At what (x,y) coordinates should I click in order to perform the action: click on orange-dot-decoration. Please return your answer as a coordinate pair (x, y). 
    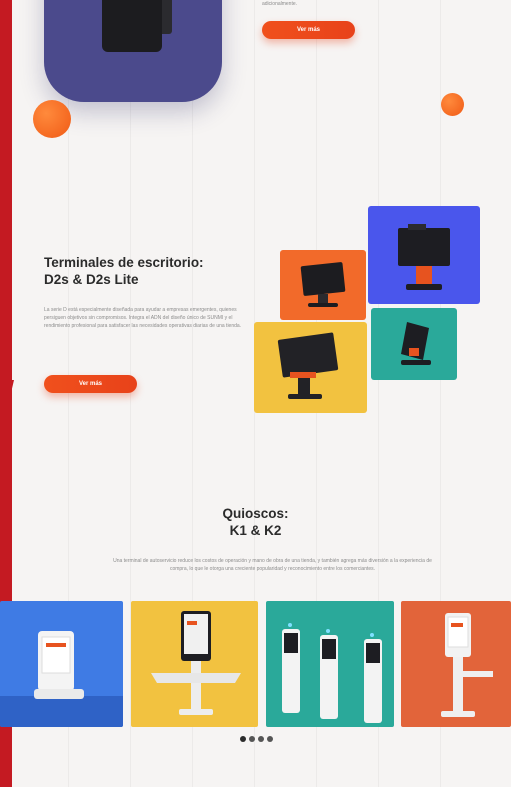
    Looking at the image, I should click on (52, 119).